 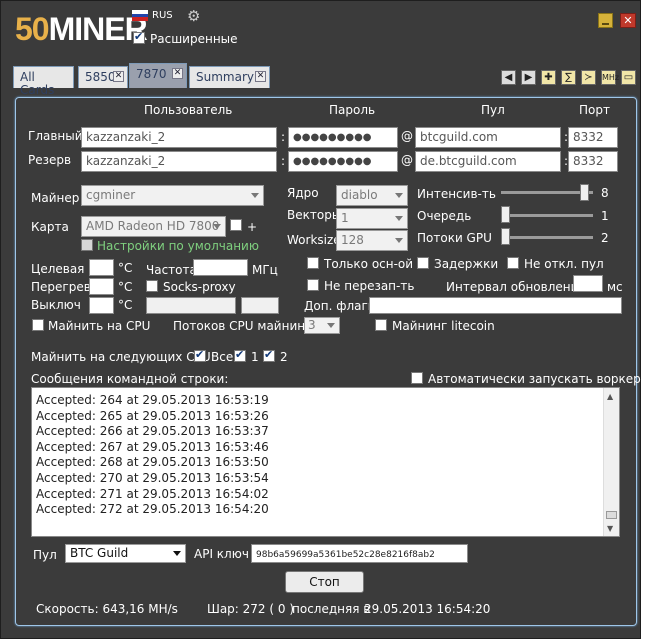 I want to click on log-line: Accepted: 264 at 29.05.2013 16:53:19, so click(x=152, y=400).